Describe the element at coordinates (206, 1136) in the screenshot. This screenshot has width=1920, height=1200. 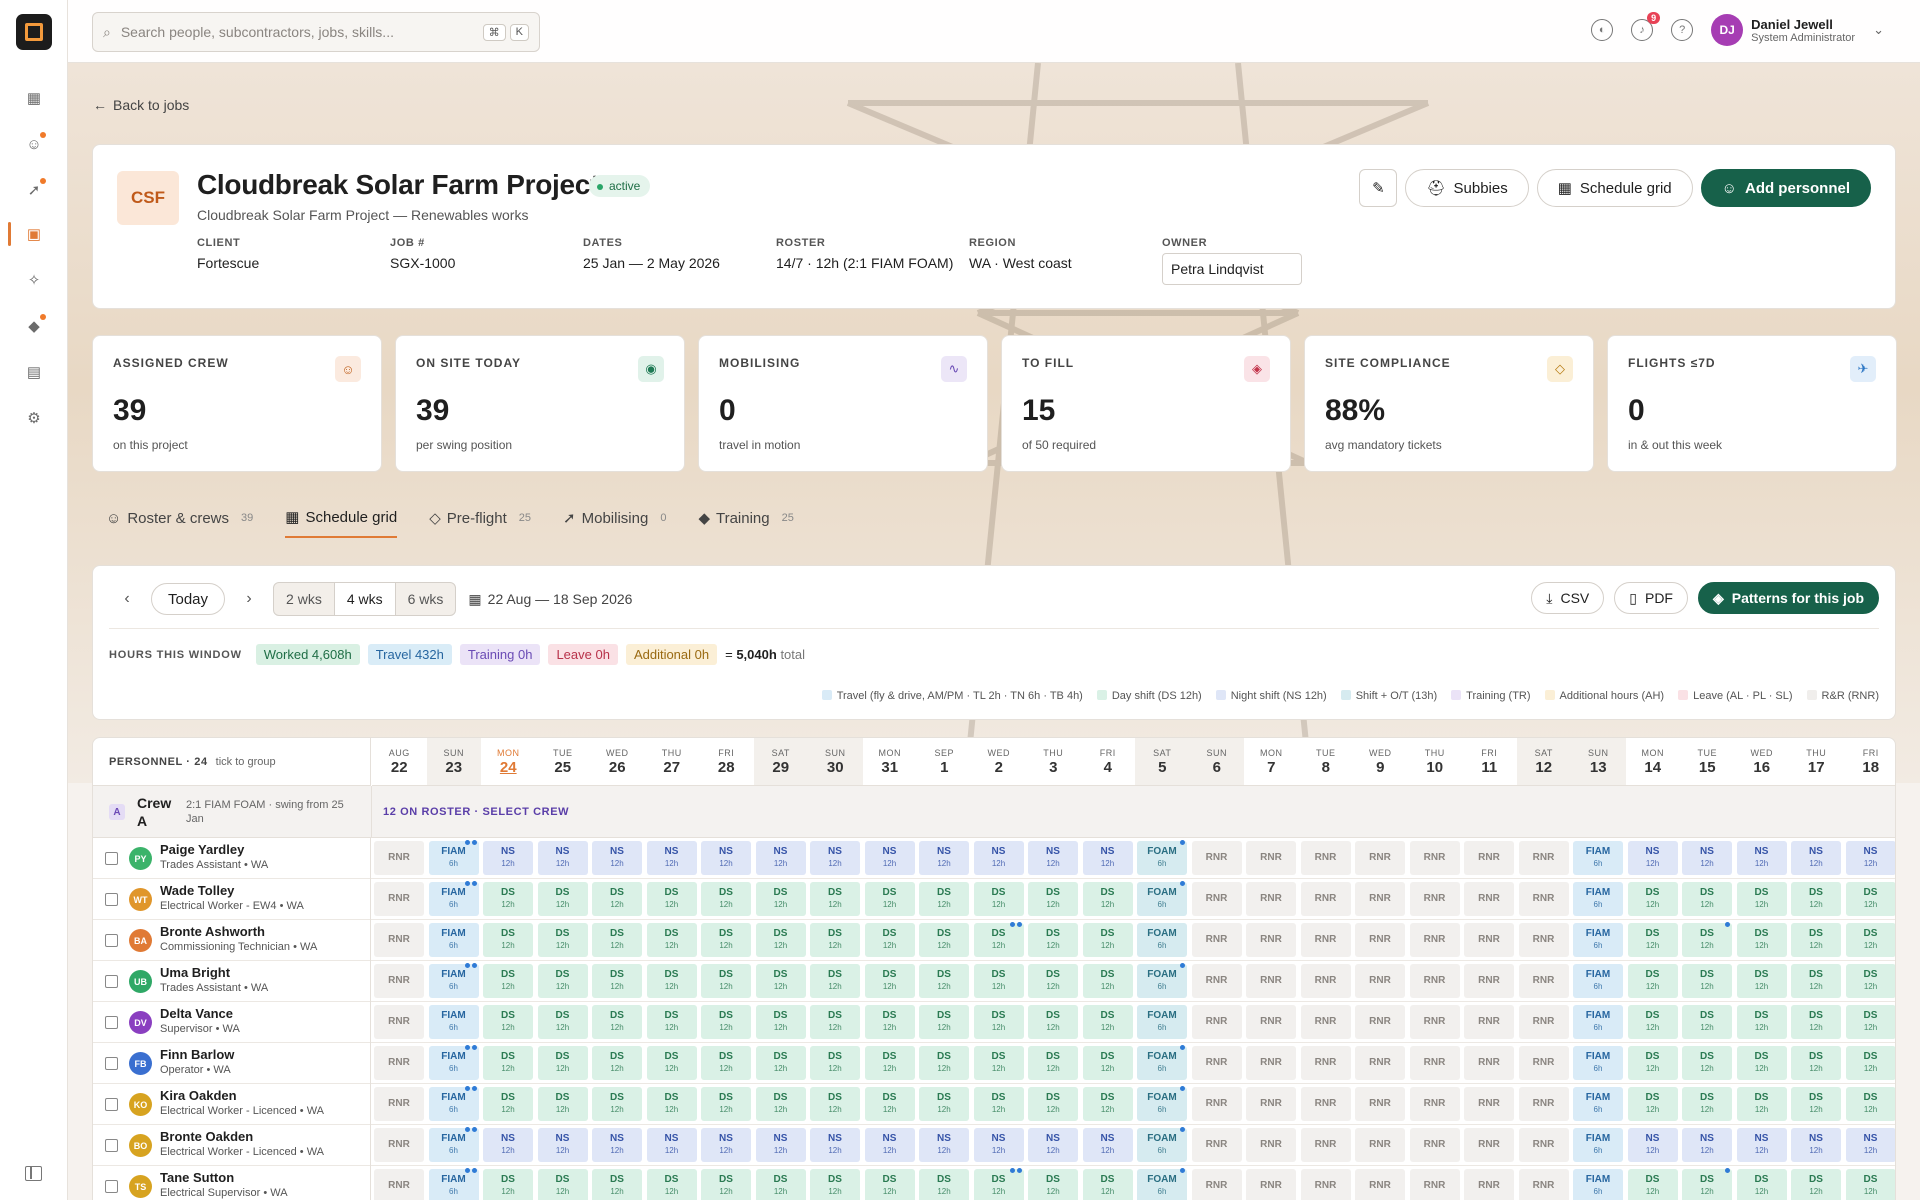
I see `person-name: Bronte Oakden` at that location.